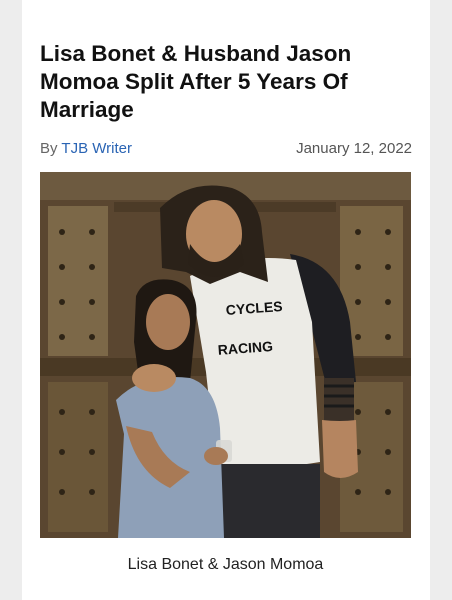 The width and height of the screenshot is (452, 600). I want to click on article-byline: By TJB Writer, so click(86, 148).